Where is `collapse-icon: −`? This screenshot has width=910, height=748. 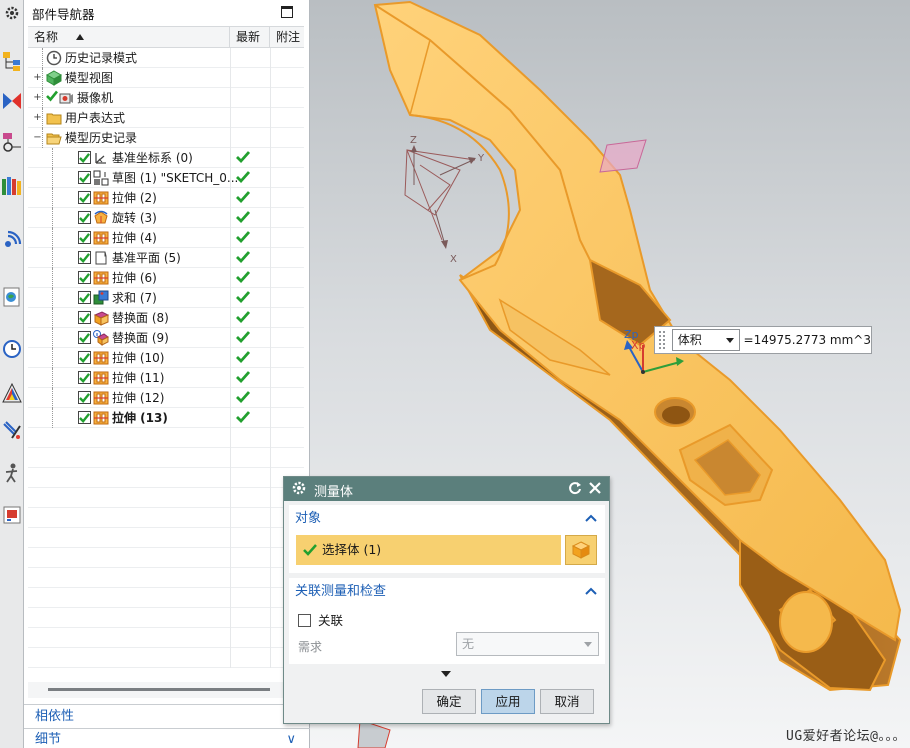
collapse-icon: − is located at coordinates (37, 138).